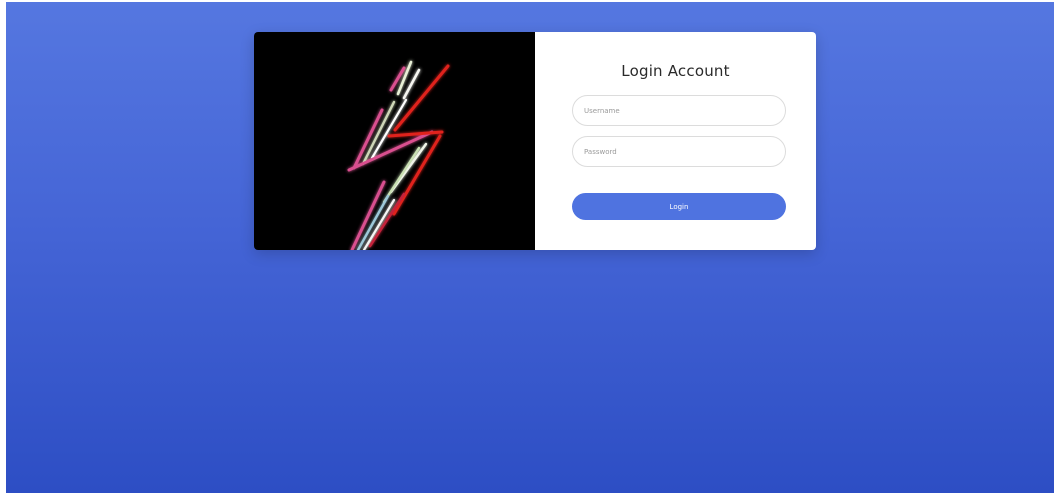 This screenshot has height=493, width=1054. Describe the element at coordinates (679, 151) in the screenshot. I see `password-input` at that location.